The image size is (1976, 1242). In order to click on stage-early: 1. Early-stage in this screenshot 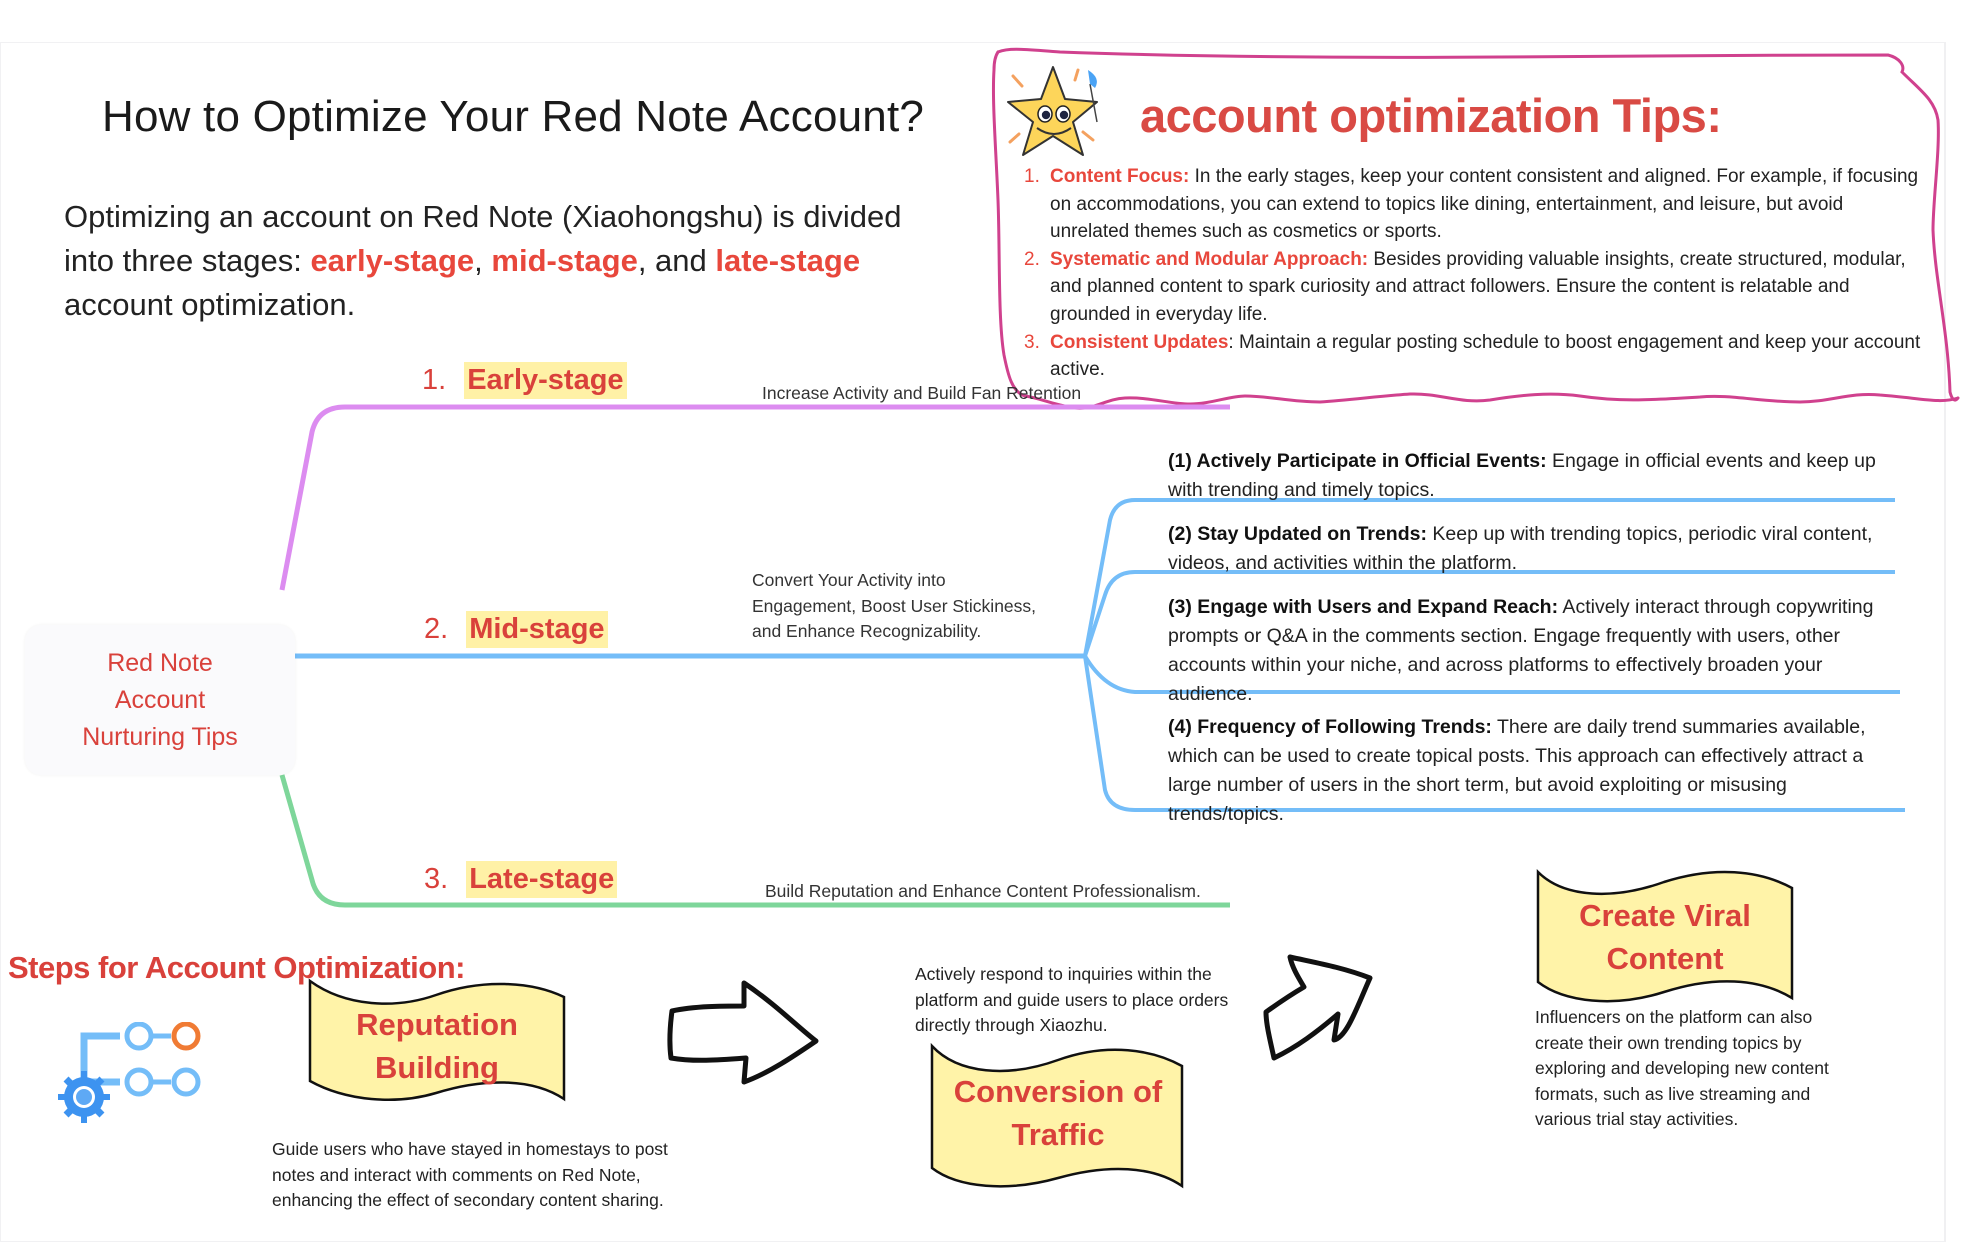, I will do `click(524, 380)`.